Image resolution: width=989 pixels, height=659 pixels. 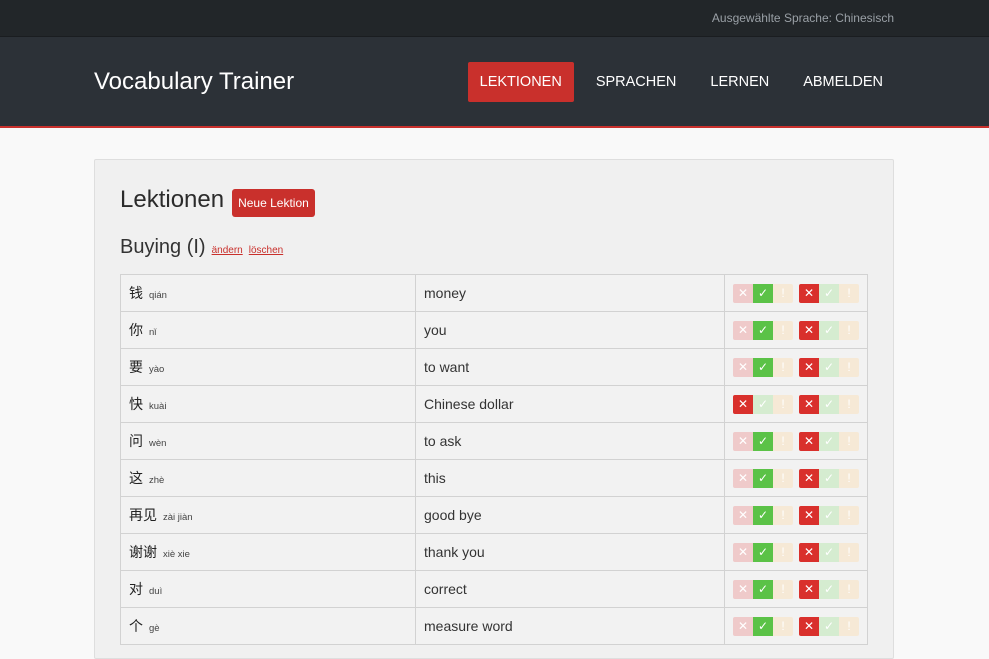 I want to click on pinyin-text: zài jiàn, so click(x=178, y=517).